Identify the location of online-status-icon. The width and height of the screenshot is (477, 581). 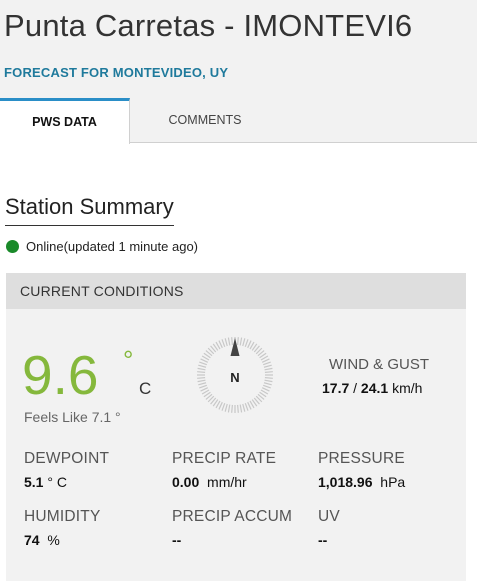
(12, 246).